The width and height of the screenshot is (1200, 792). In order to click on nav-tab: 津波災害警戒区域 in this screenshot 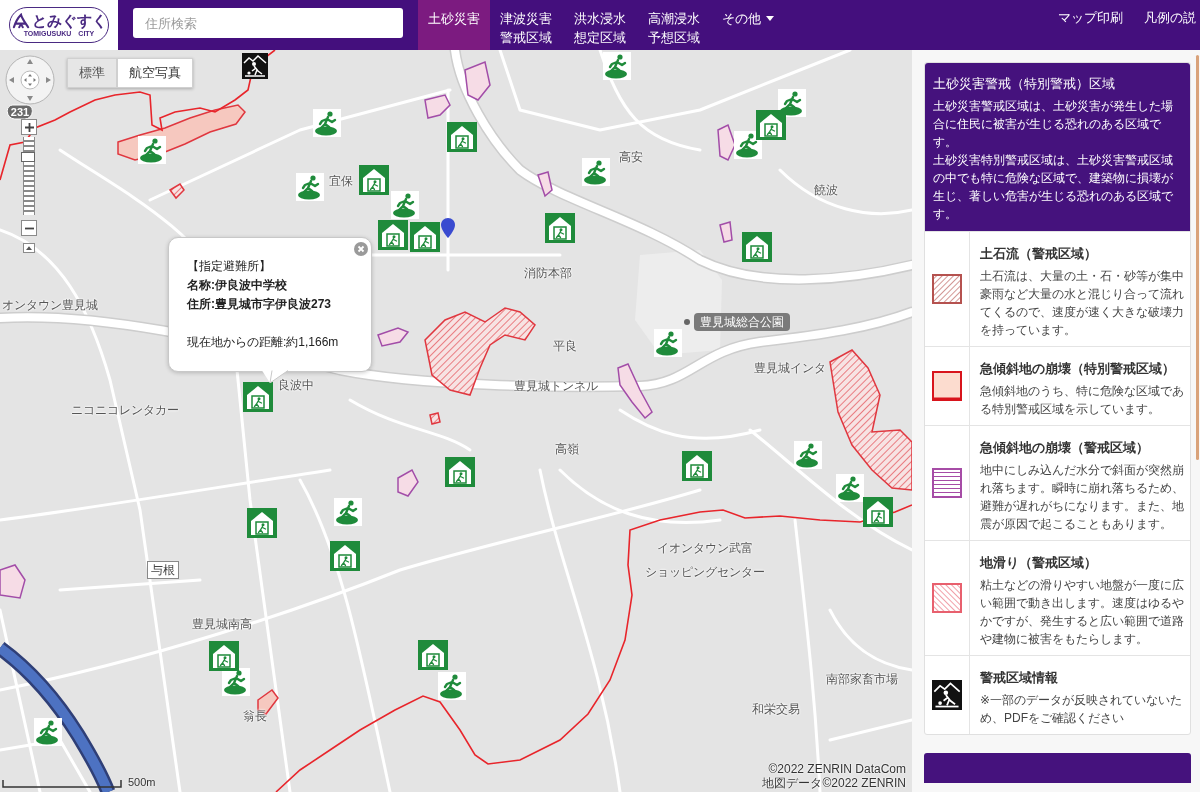, I will do `click(527, 25)`.